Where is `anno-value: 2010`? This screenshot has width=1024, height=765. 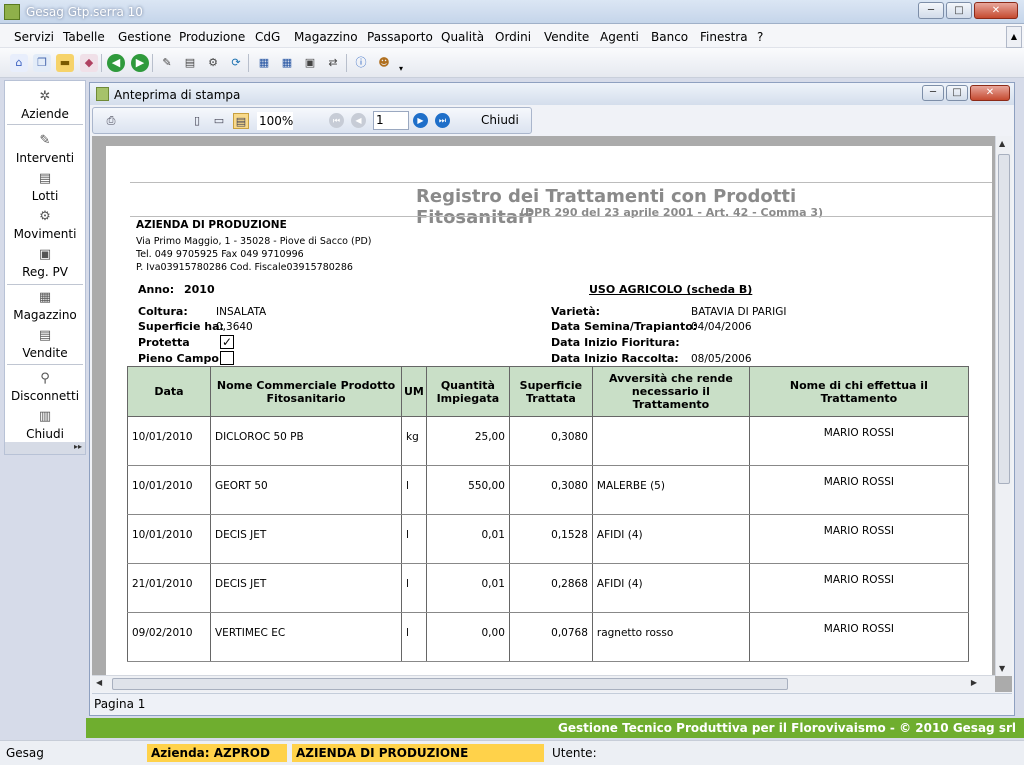
anno-value: 2010 is located at coordinates (199, 289).